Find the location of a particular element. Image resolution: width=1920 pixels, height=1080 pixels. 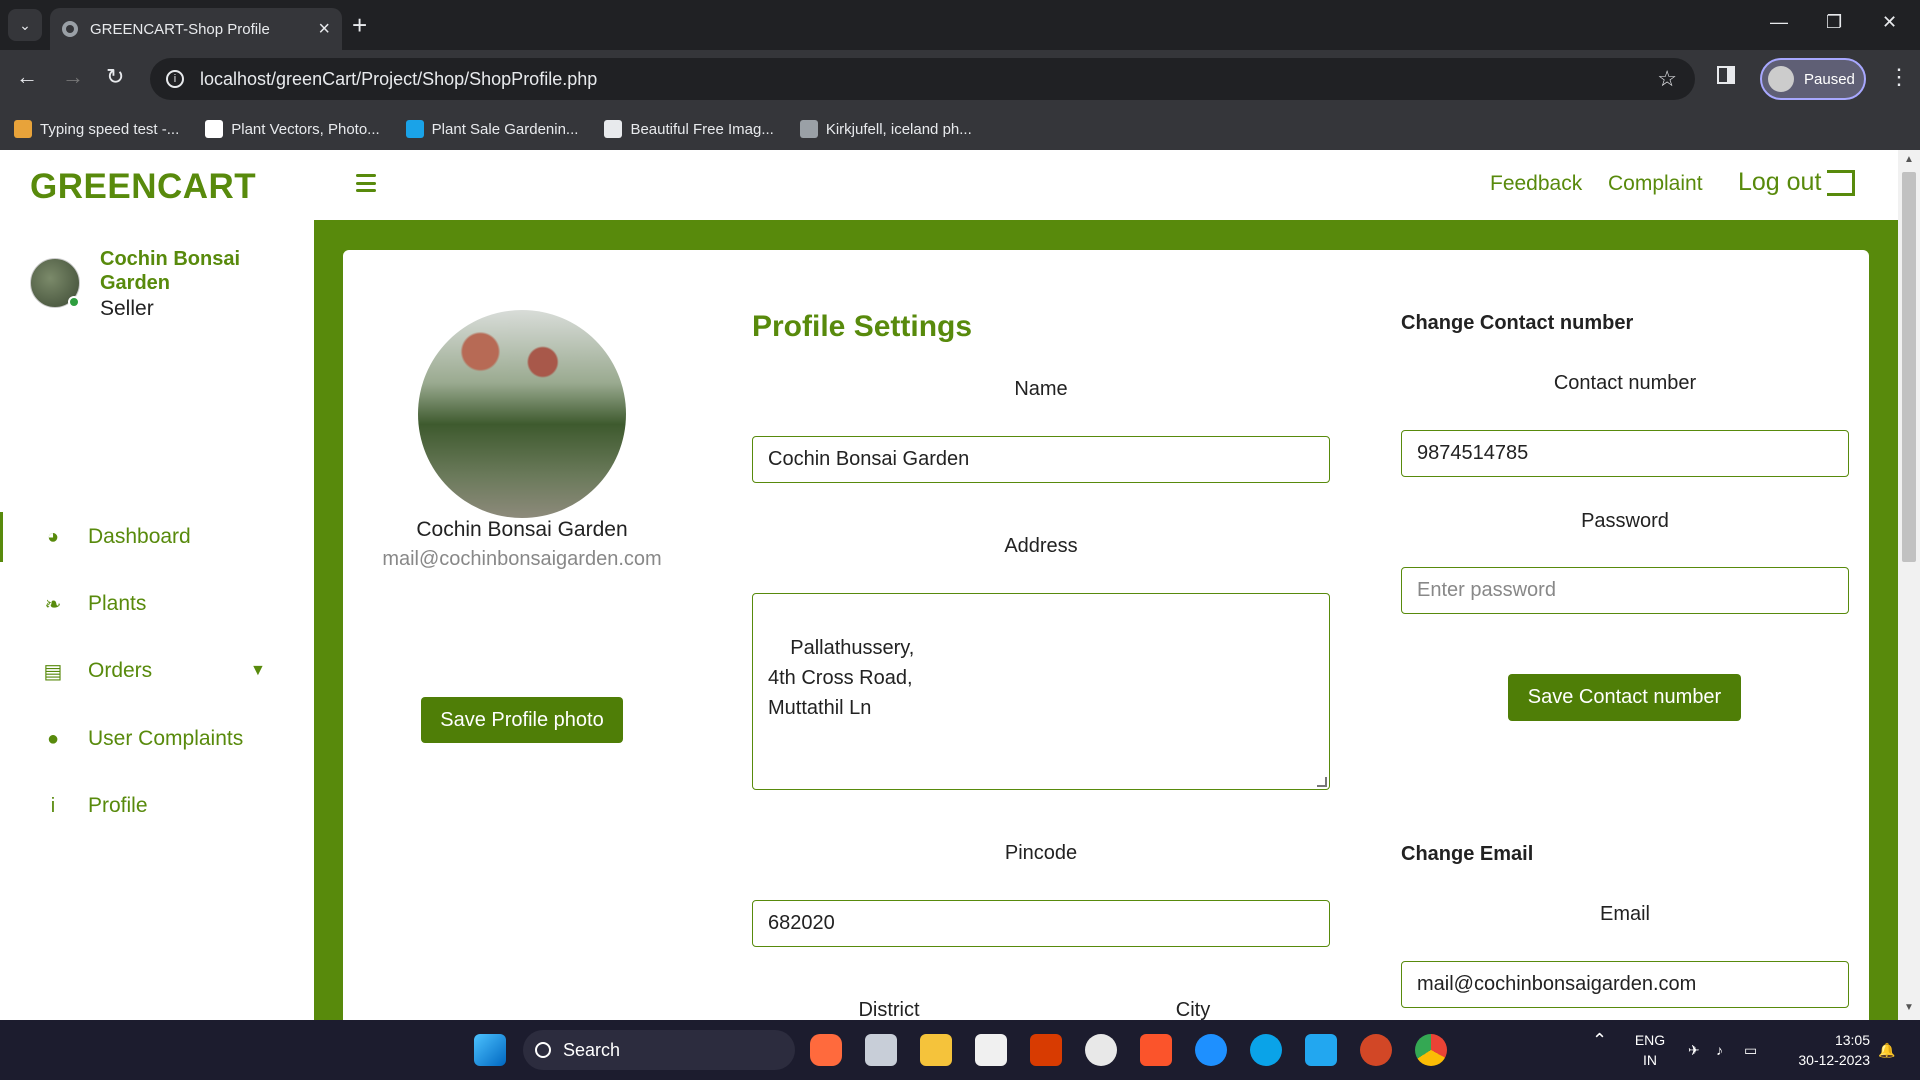

logout-link: Log out is located at coordinates (1797, 182).